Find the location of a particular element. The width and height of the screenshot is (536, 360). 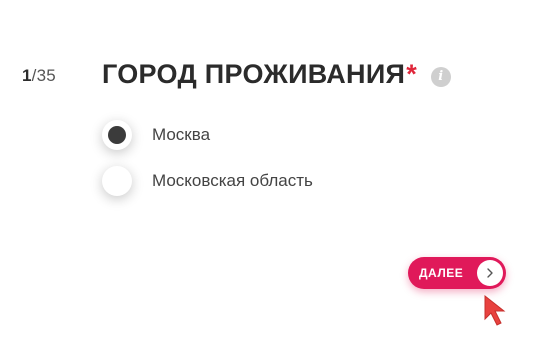

radio-selected-dot is located at coordinates (117, 135).